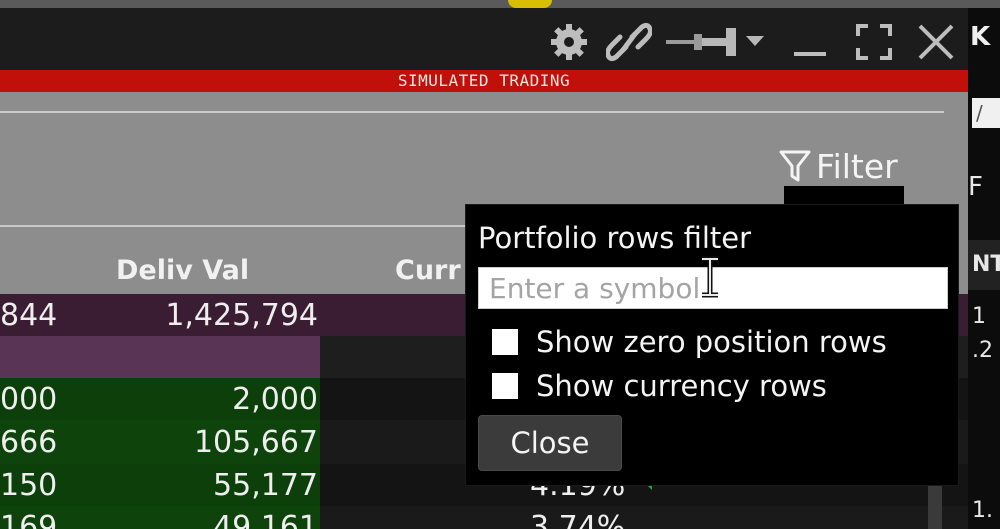 The height and width of the screenshot is (529, 1000). I want to click on link-icon, so click(629, 42).